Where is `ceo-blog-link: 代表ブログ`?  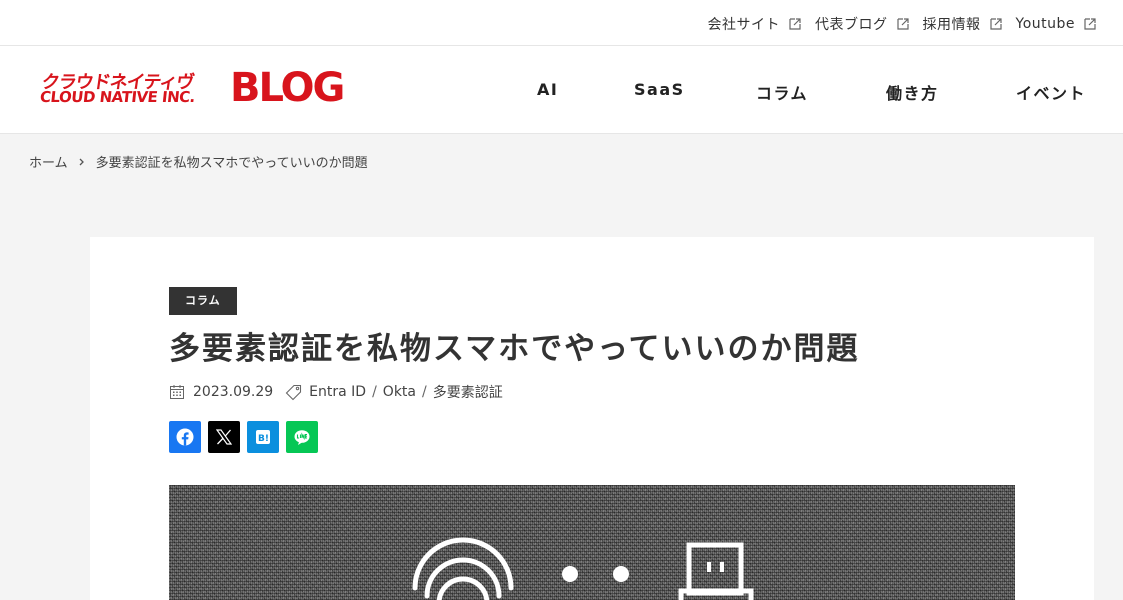
ceo-blog-link: 代表ブログ is located at coordinates (862, 24).